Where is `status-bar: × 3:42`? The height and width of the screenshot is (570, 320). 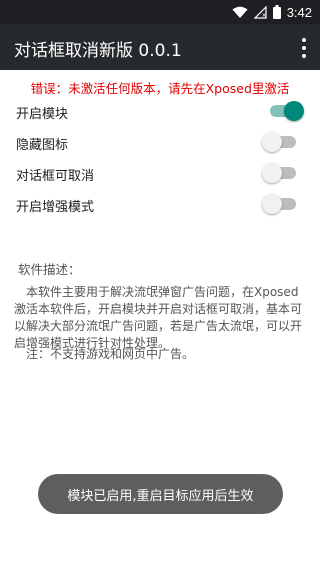 status-bar: × 3:42 is located at coordinates (160, 12).